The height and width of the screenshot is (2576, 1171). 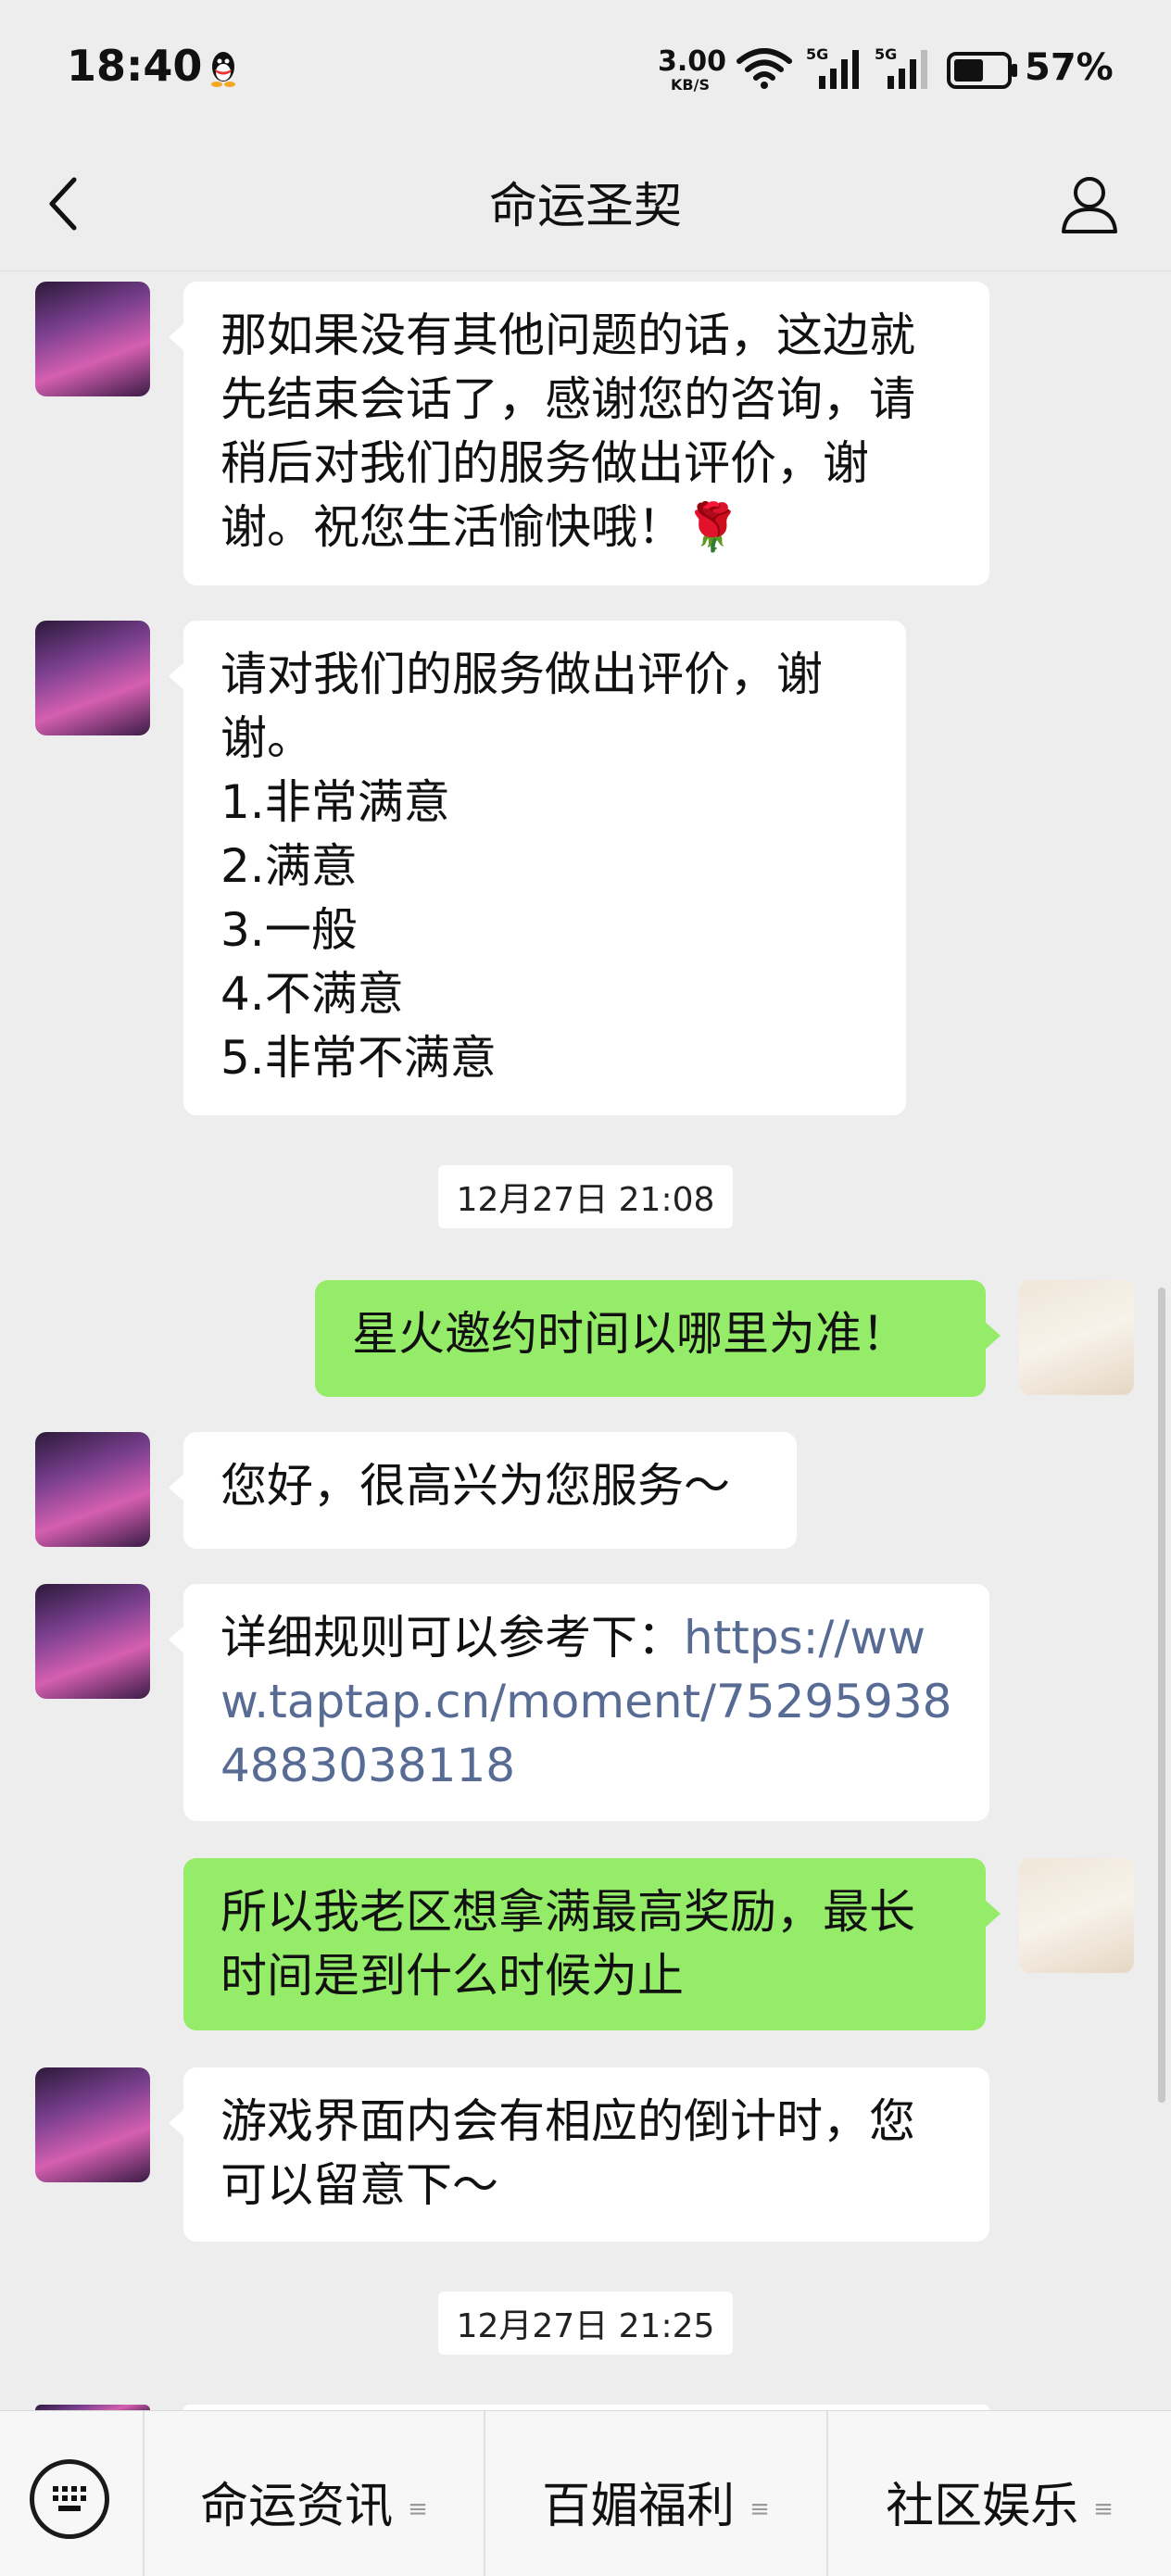 I want to click on net-speed: 3.00 KB/S, so click(x=693, y=69).